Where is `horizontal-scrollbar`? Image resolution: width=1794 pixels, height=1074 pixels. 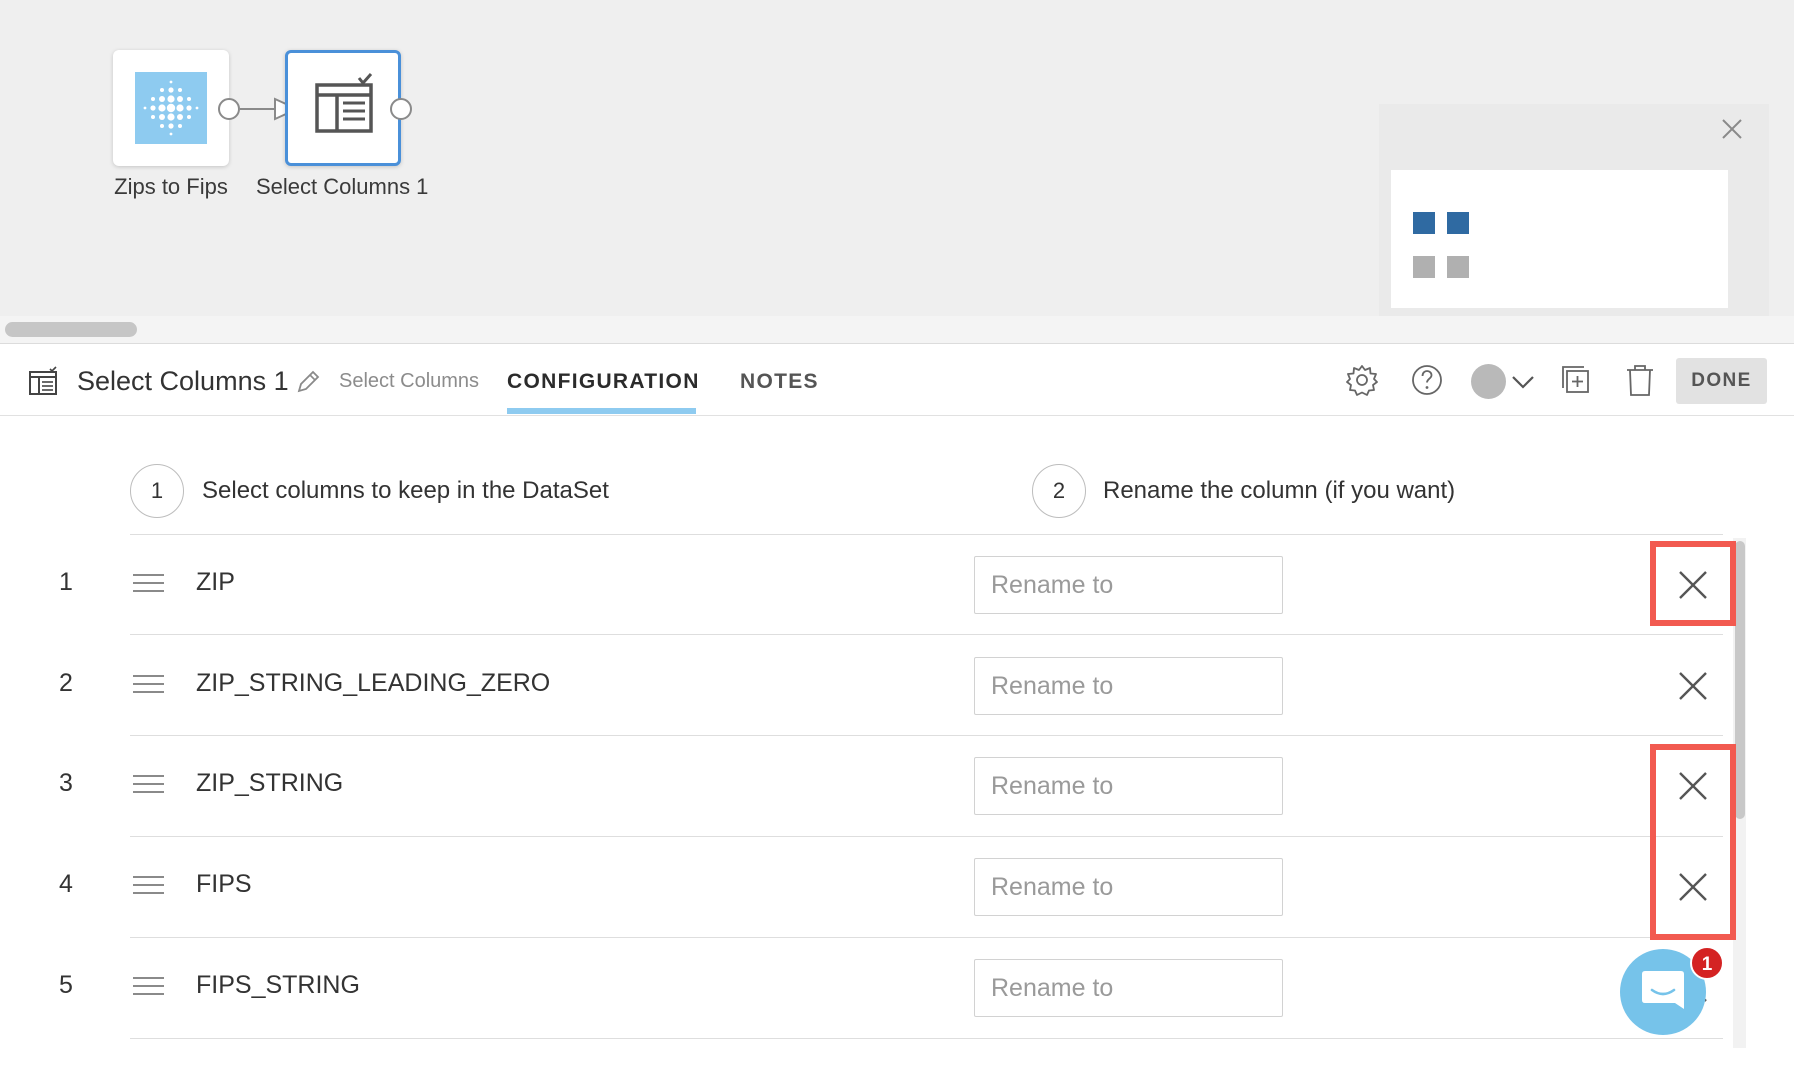 horizontal-scrollbar is located at coordinates (897, 330).